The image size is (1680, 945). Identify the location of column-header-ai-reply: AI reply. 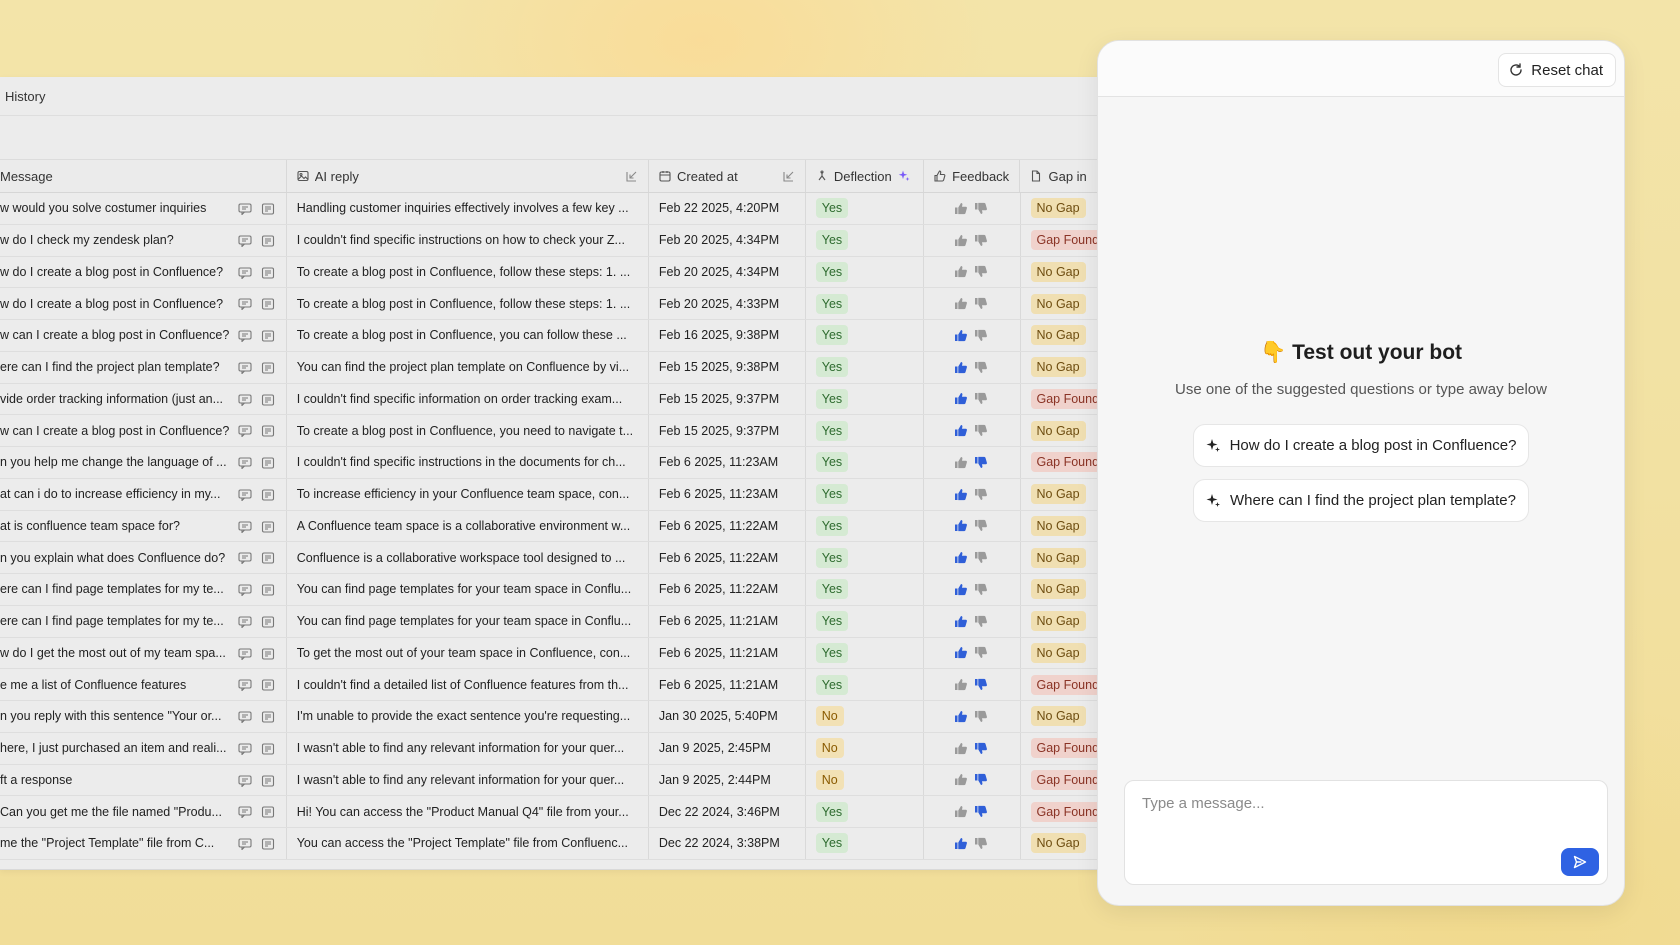
(468, 176).